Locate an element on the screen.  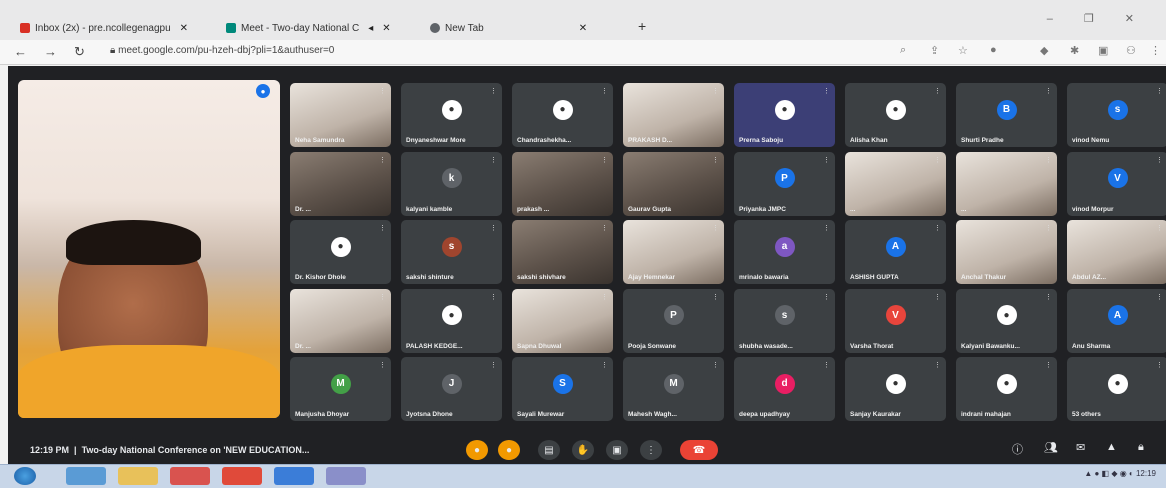
leave-call-button: ☎ is located at coordinates (699, 450).